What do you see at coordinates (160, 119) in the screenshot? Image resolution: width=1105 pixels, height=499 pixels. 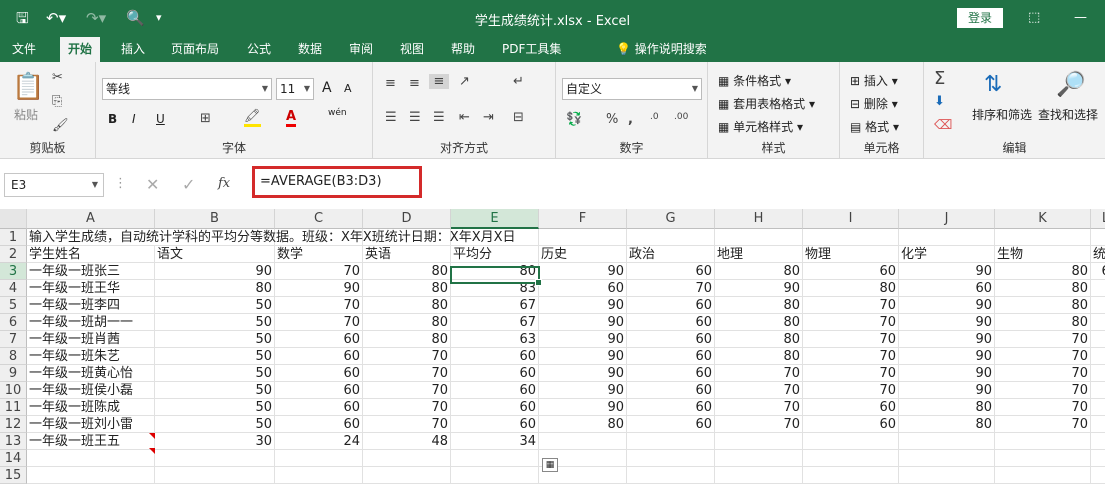 I see `underline-button: U` at bounding box center [160, 119].